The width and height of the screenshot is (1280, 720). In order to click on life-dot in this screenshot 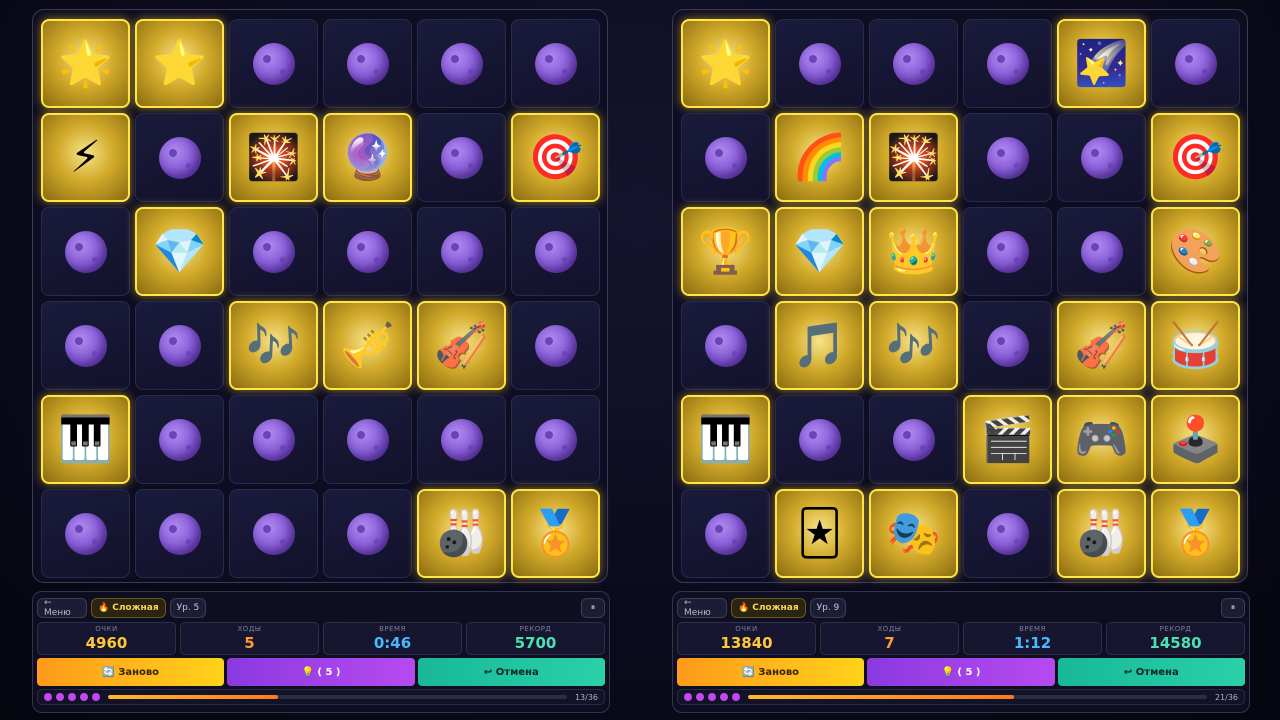, I will do `click(72, 697)`.